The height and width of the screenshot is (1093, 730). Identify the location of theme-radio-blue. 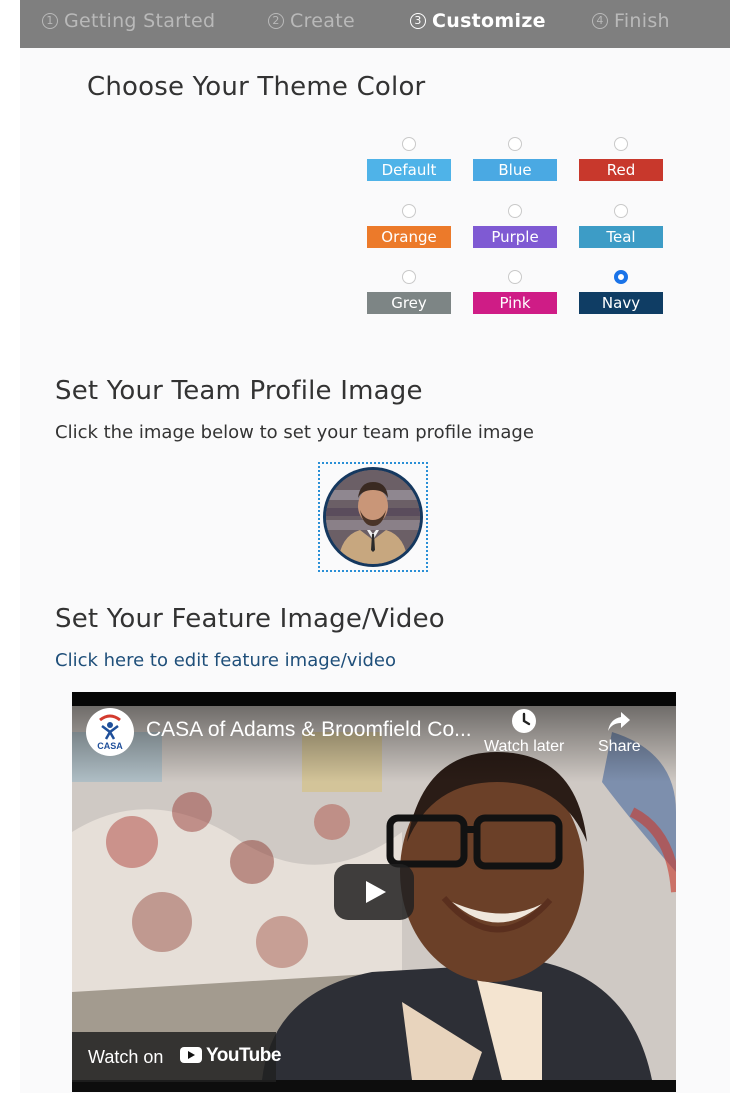
(515, 144).